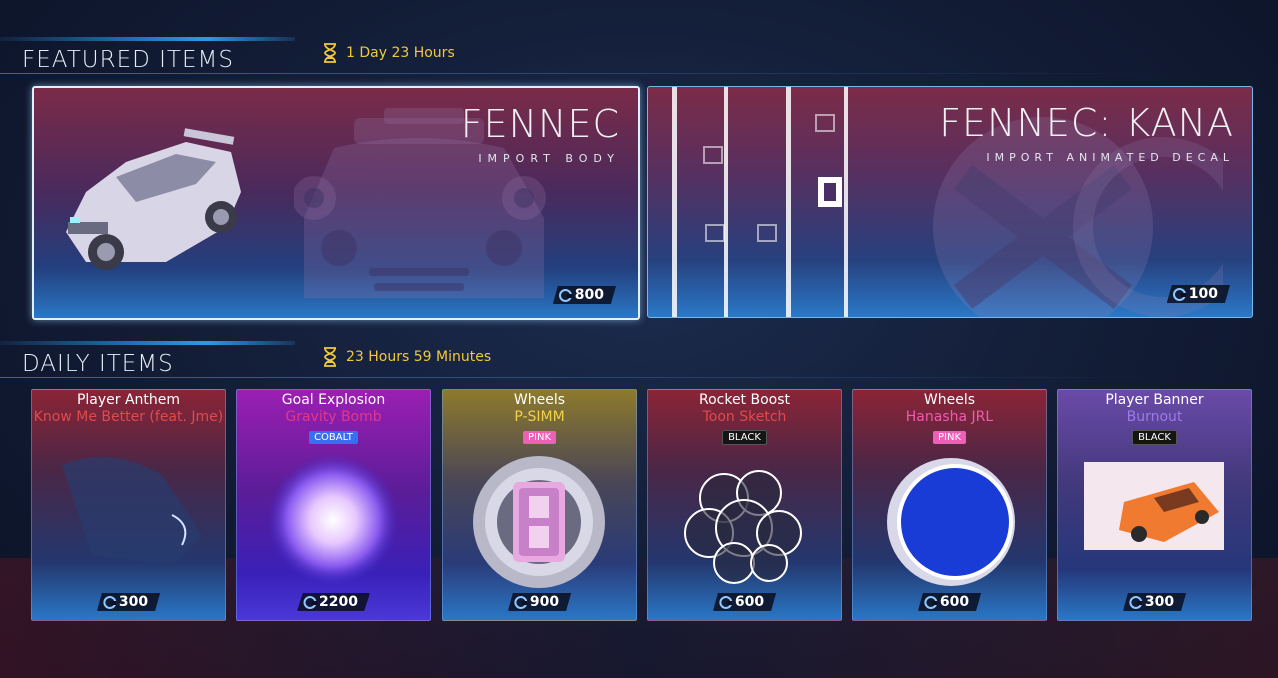  I want to click on daily-card-wheels-psimm: Wheels P-SIMM PINK 900, so click(539, 505).